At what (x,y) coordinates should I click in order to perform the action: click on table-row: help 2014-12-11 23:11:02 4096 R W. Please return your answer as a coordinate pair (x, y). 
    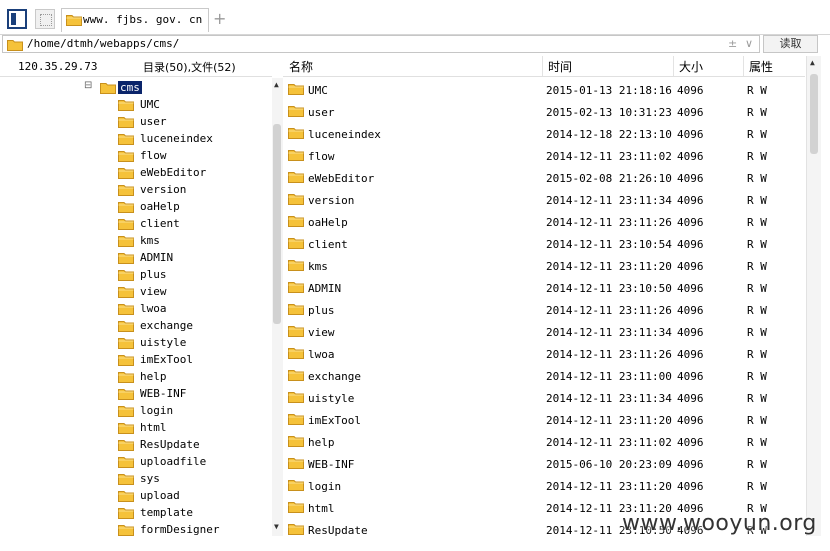
    Looking at the image, I should click on (544, 443).